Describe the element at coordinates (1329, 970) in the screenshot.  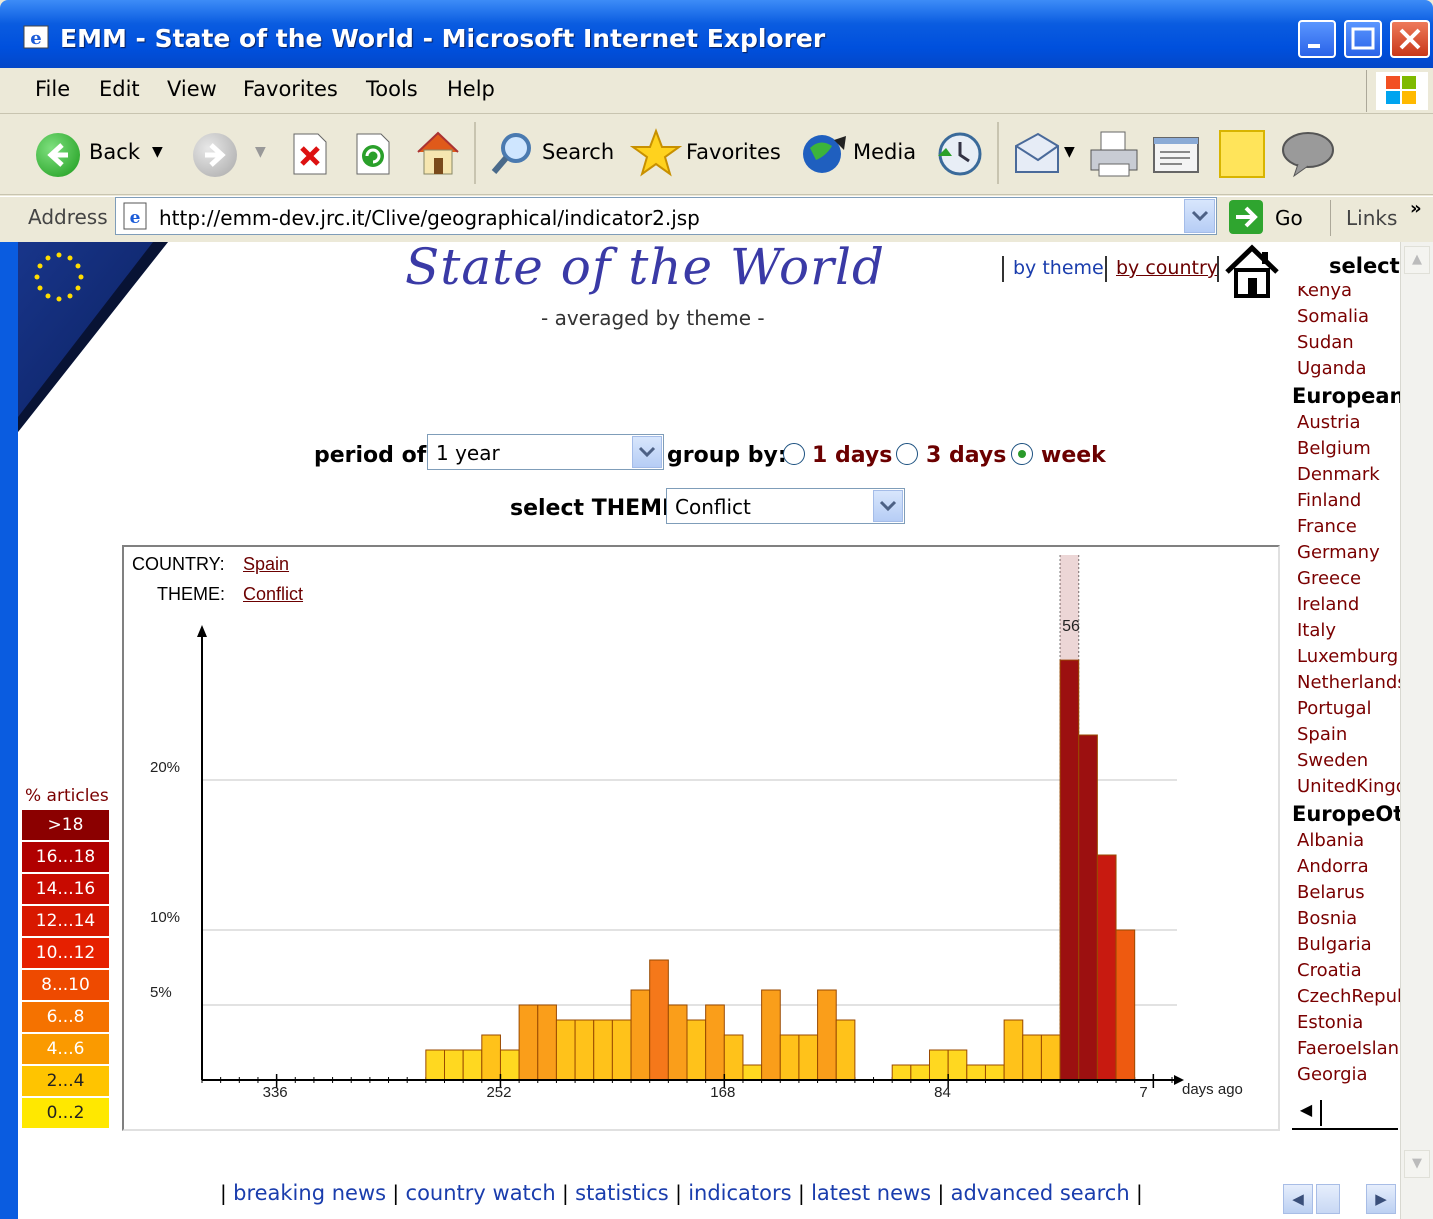
I see `country-list-item: Croatia` at that location.